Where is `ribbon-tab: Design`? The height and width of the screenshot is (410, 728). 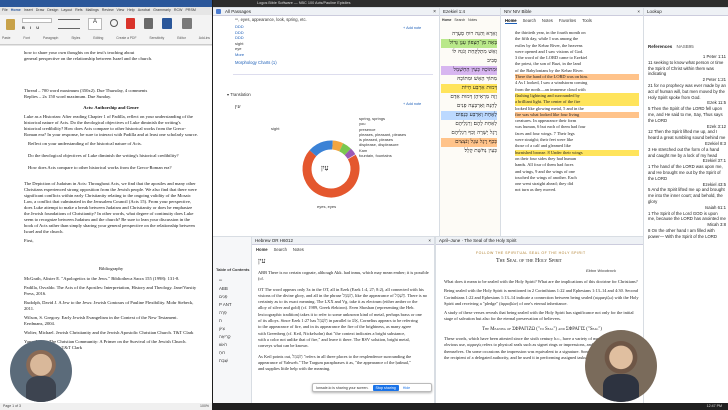 ribbon-tab: Design is located at coordinates (52, 11).